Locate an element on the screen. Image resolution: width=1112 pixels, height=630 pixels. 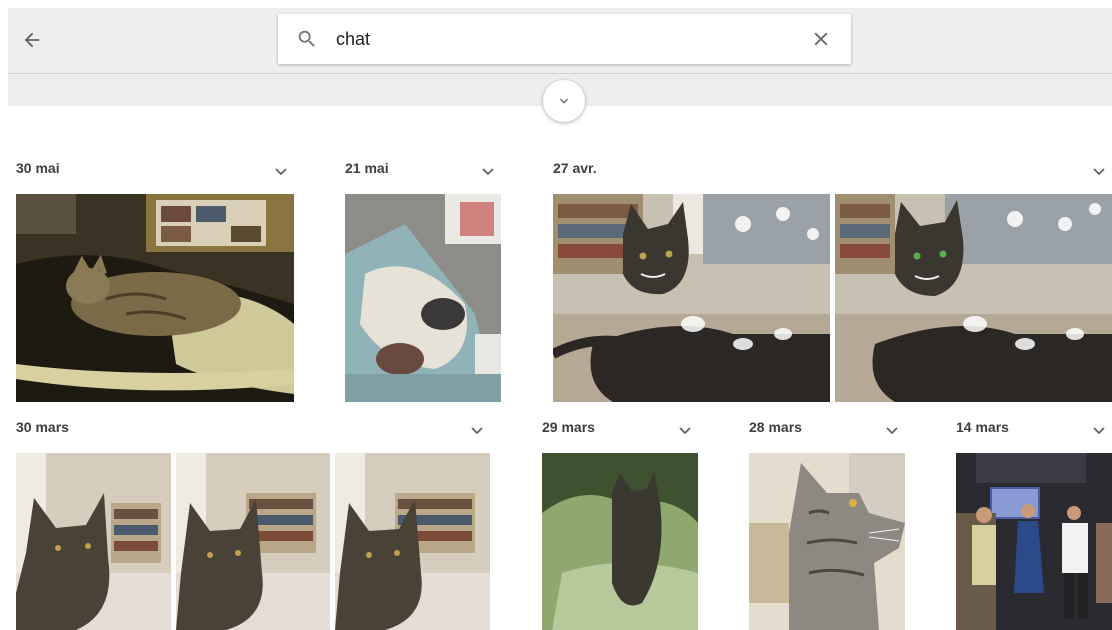
blurry-cat-image is located at coordinates (620, 541).